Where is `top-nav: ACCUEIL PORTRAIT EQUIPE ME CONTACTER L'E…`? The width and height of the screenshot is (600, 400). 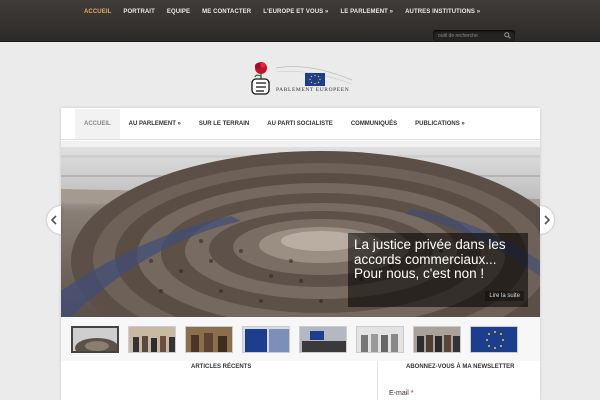
top-nav: ACCUEIL PORTRAIT EQUIPE ME CONTACTER L'E… is located at coordinates (282, 12).